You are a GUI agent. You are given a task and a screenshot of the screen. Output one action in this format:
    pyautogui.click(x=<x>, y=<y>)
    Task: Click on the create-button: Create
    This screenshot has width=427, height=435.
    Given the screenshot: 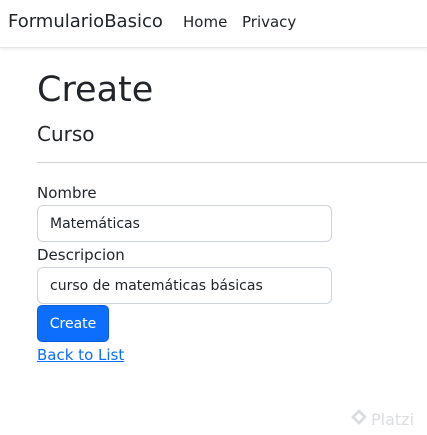 What is the action you would take?
    pyautogui.click(x=73, y=323)
    